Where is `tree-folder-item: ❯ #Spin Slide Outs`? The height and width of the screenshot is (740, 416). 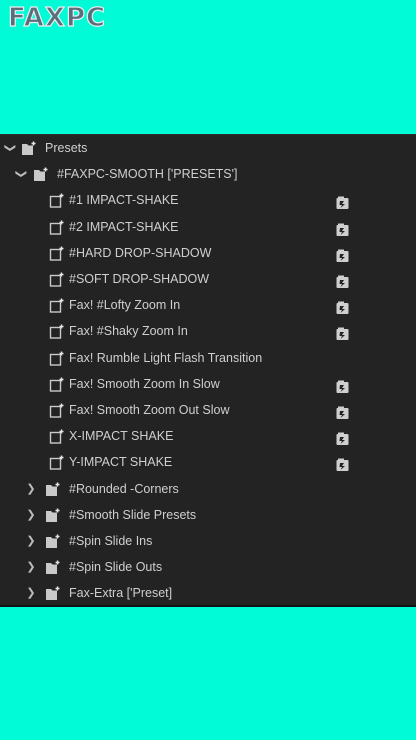
tree-folder-item: ❯ #Spin Slide Outs is located at coordinates (208, 567).